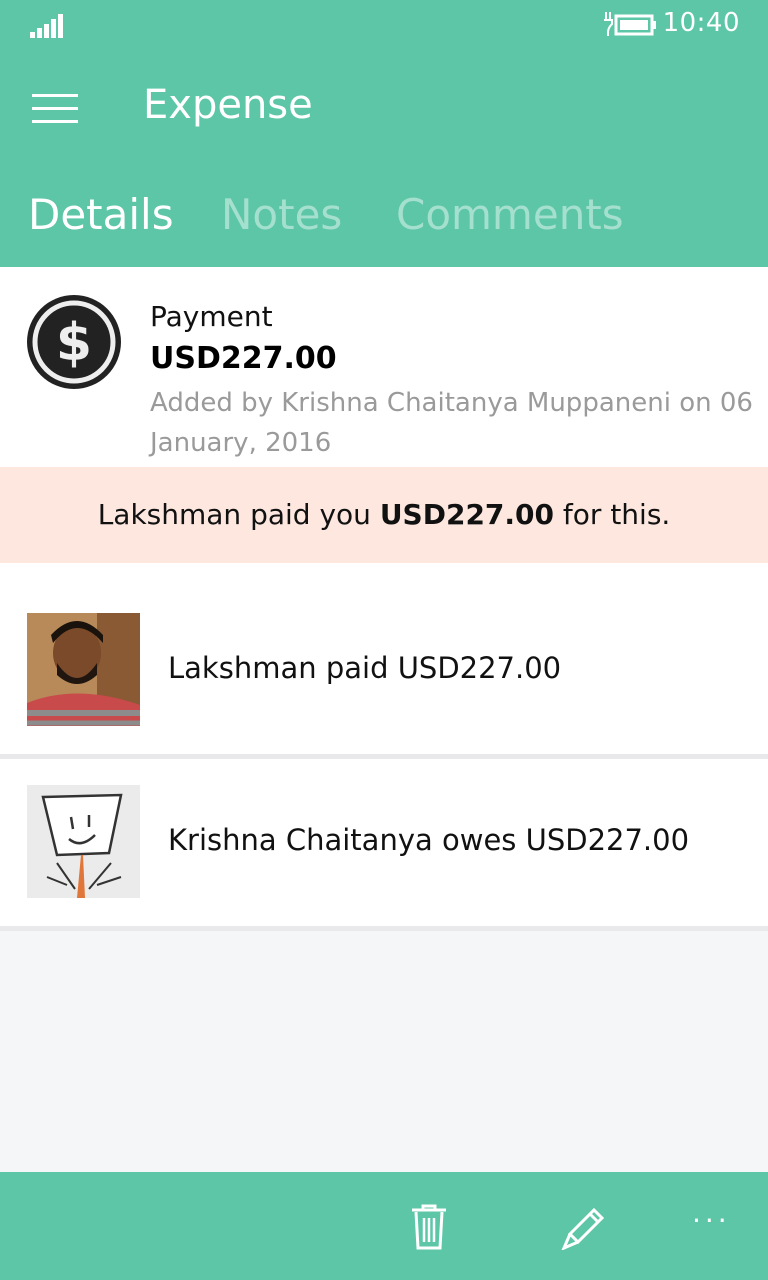 The height and width of the screenshot is (1280, 768). What do you see at coordinates (467, 514) in the screenshot?
I see `banner-amount: USD227.00` at bounding box center [467, 514].